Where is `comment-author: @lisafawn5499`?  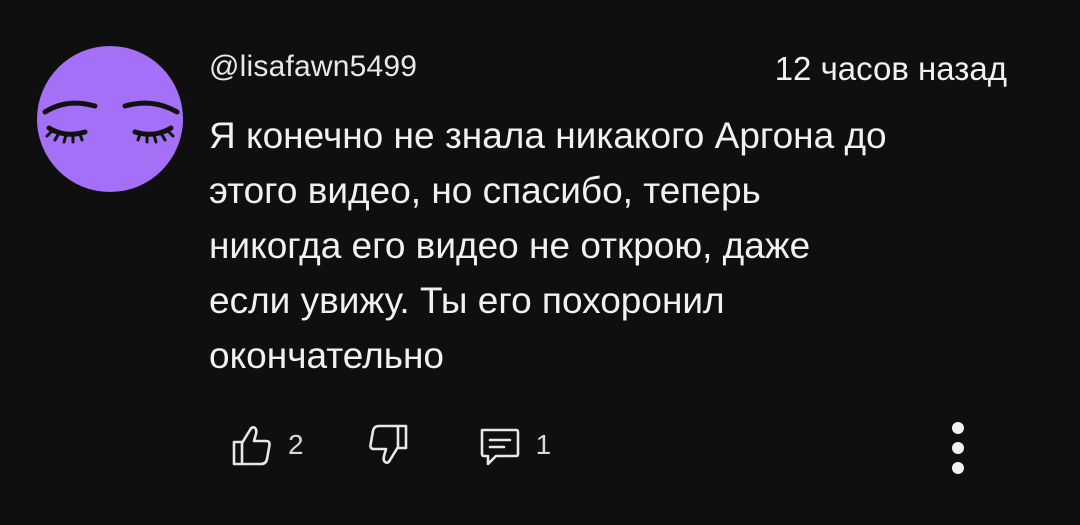
comment-author: @lisafawn5499 is located at coordinates (313, 67).